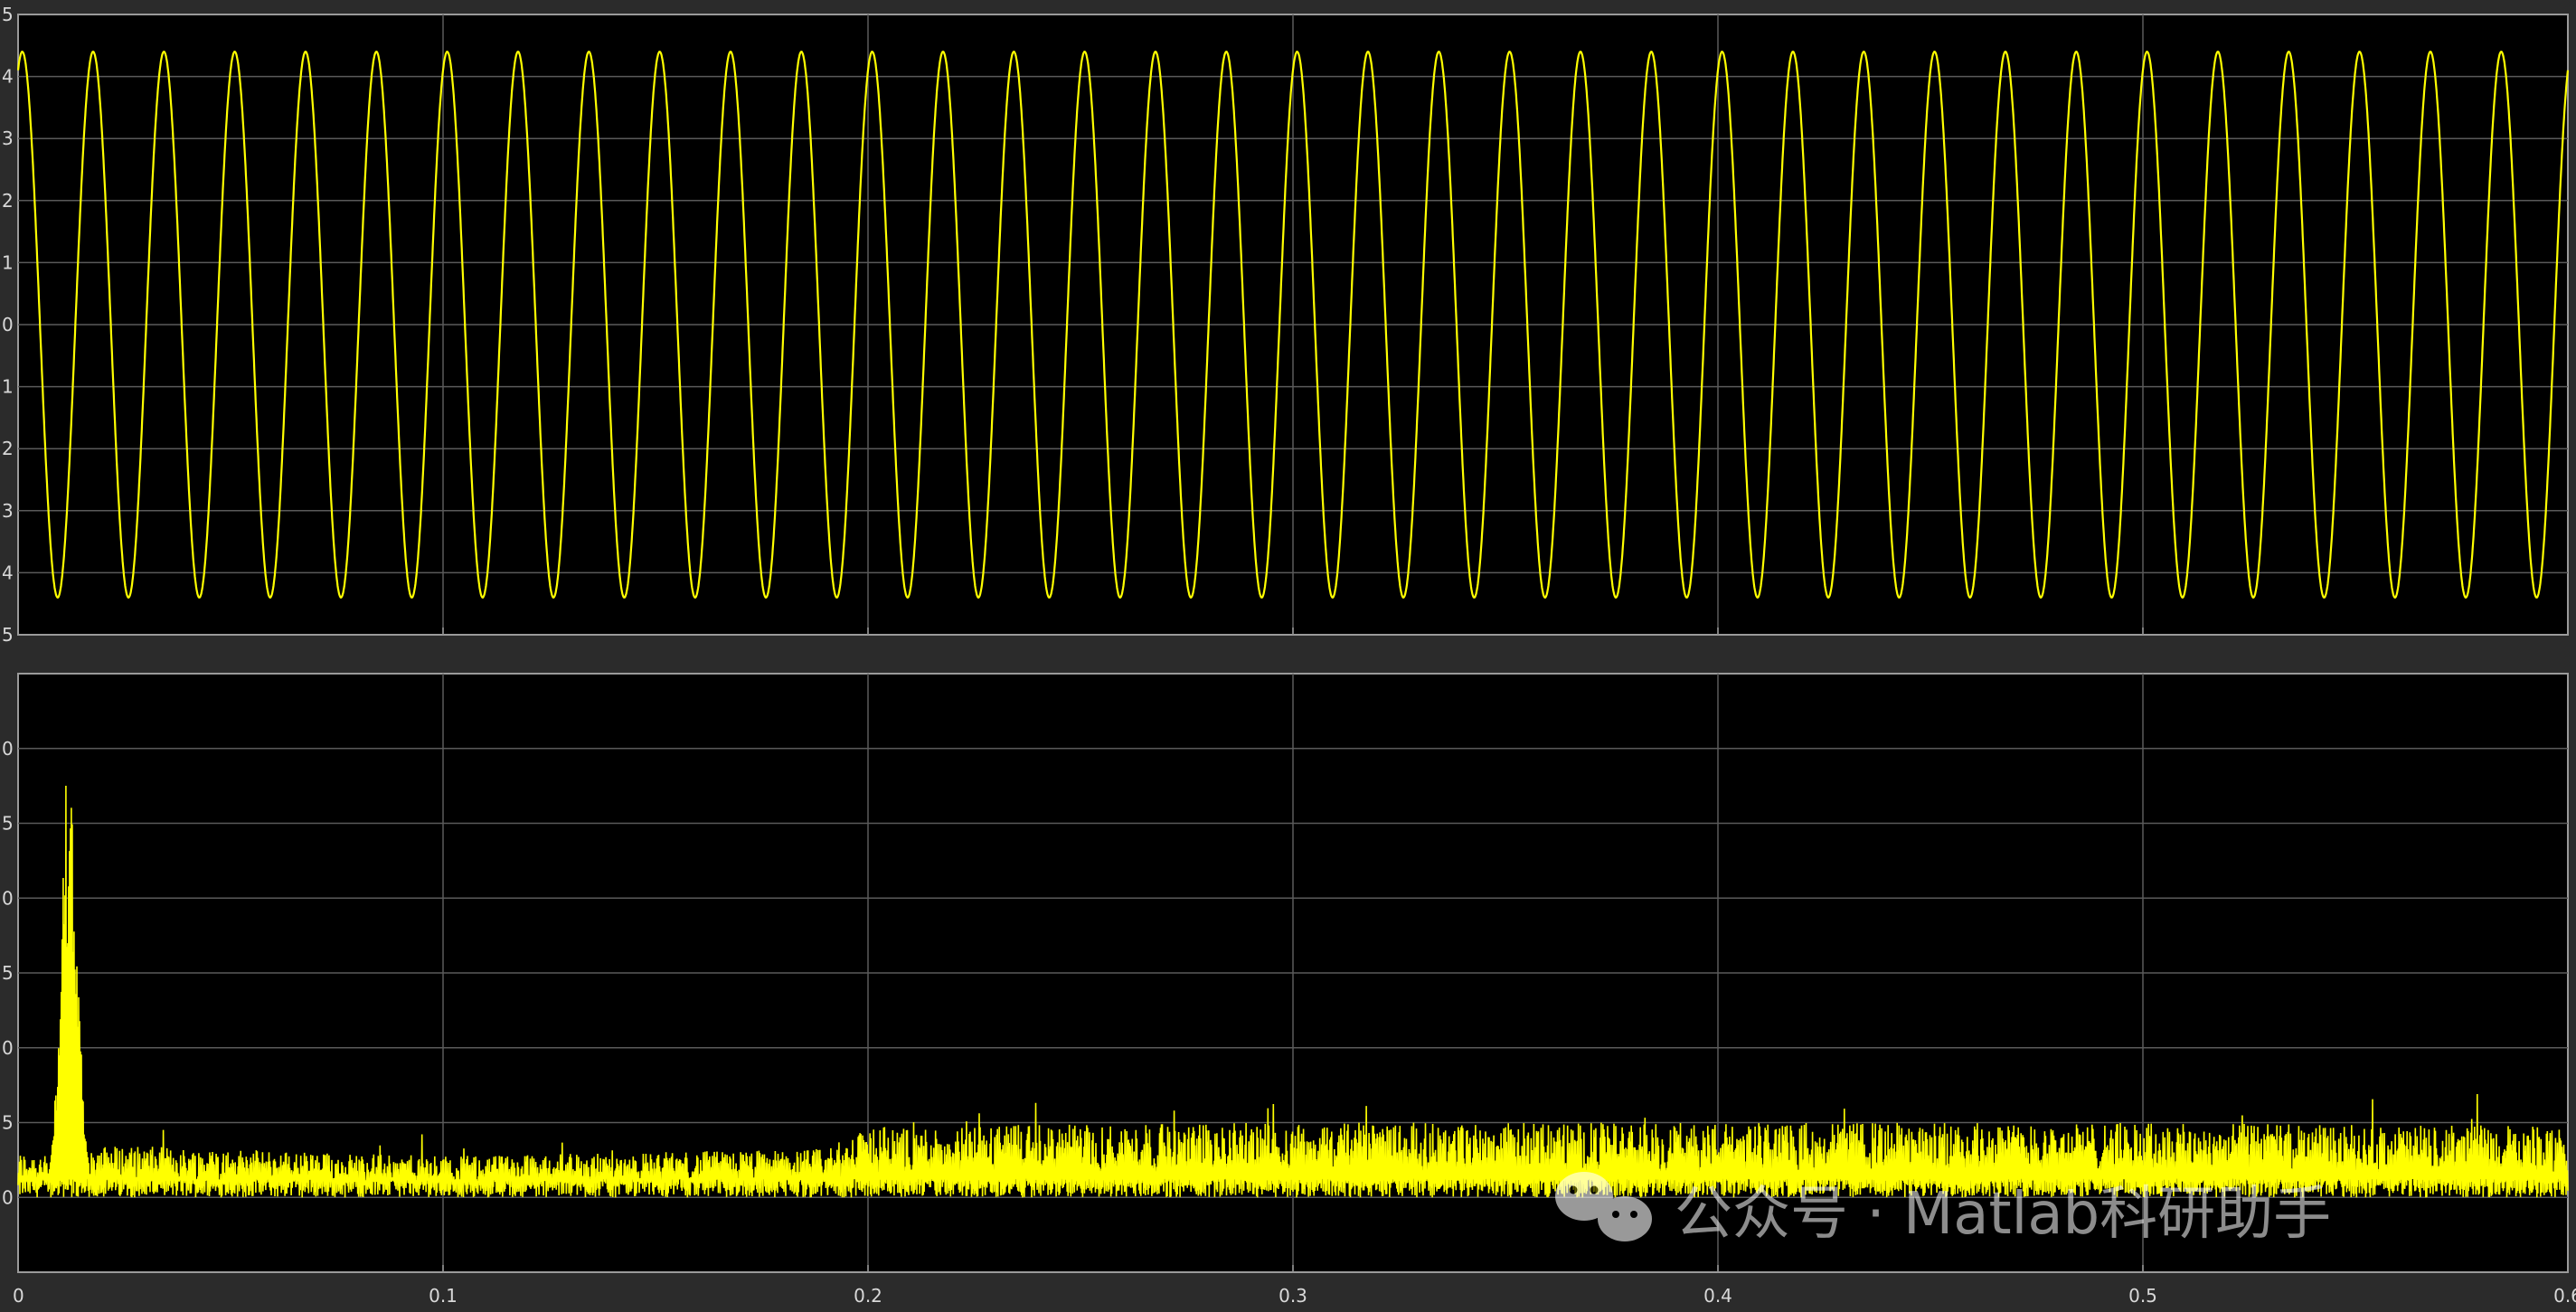 This screenshot has width=2576, height=1312. Describe the element at coordinates (2003, 1214) in the screenshot. I see `watermark-text: 公众号 · Matlab科研助手` at that location.